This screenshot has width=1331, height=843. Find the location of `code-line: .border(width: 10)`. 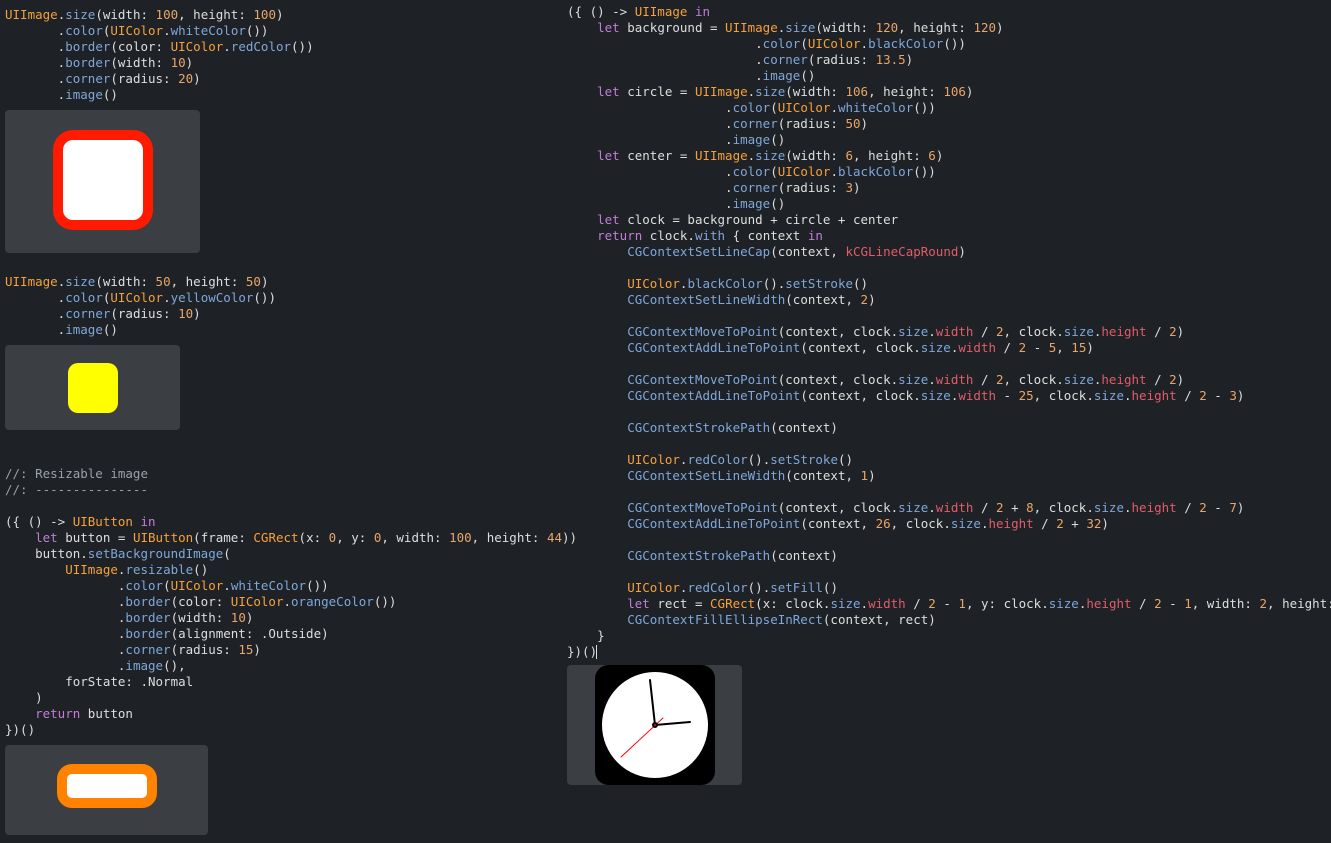

code-line: .border(width: 10) is located at coordinates (159, 63).